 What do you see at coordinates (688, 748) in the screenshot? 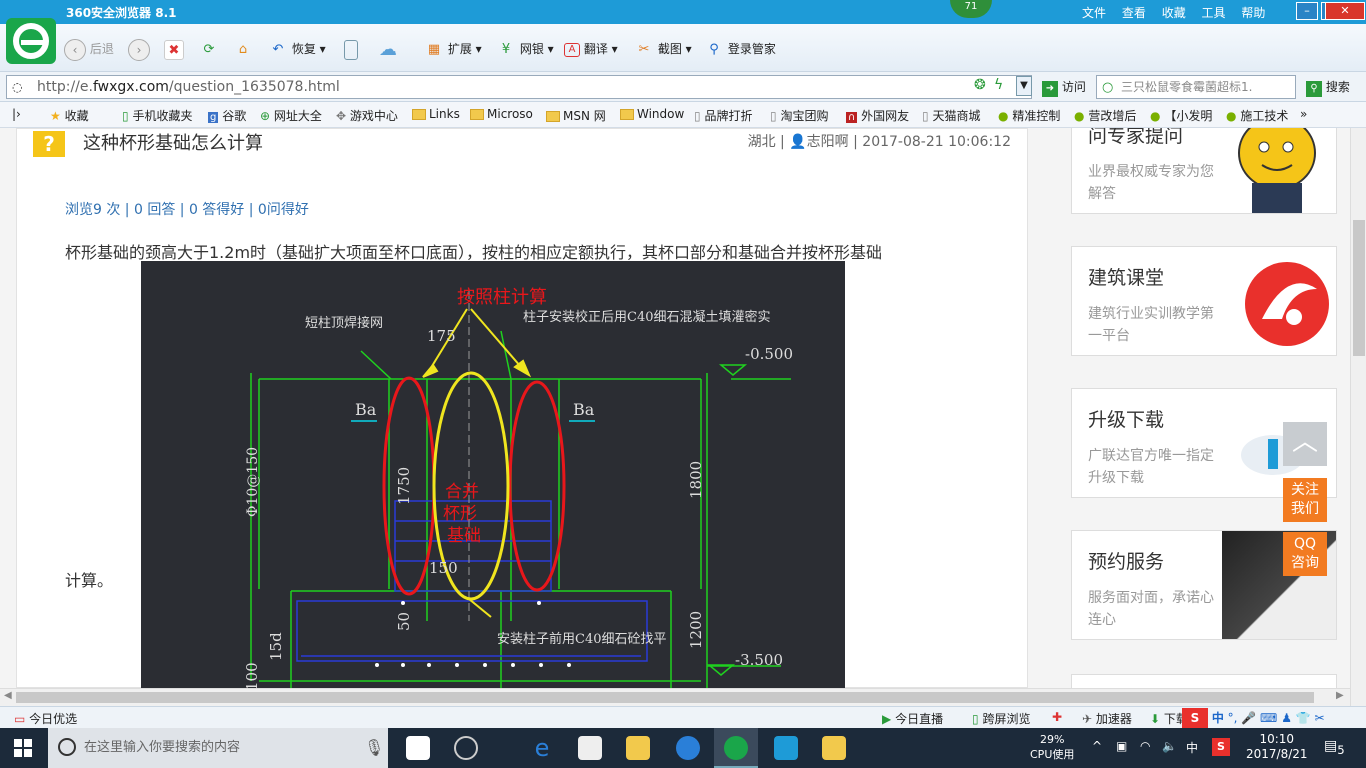
I see `browser-app-icon` at bounding box center [688, 748].